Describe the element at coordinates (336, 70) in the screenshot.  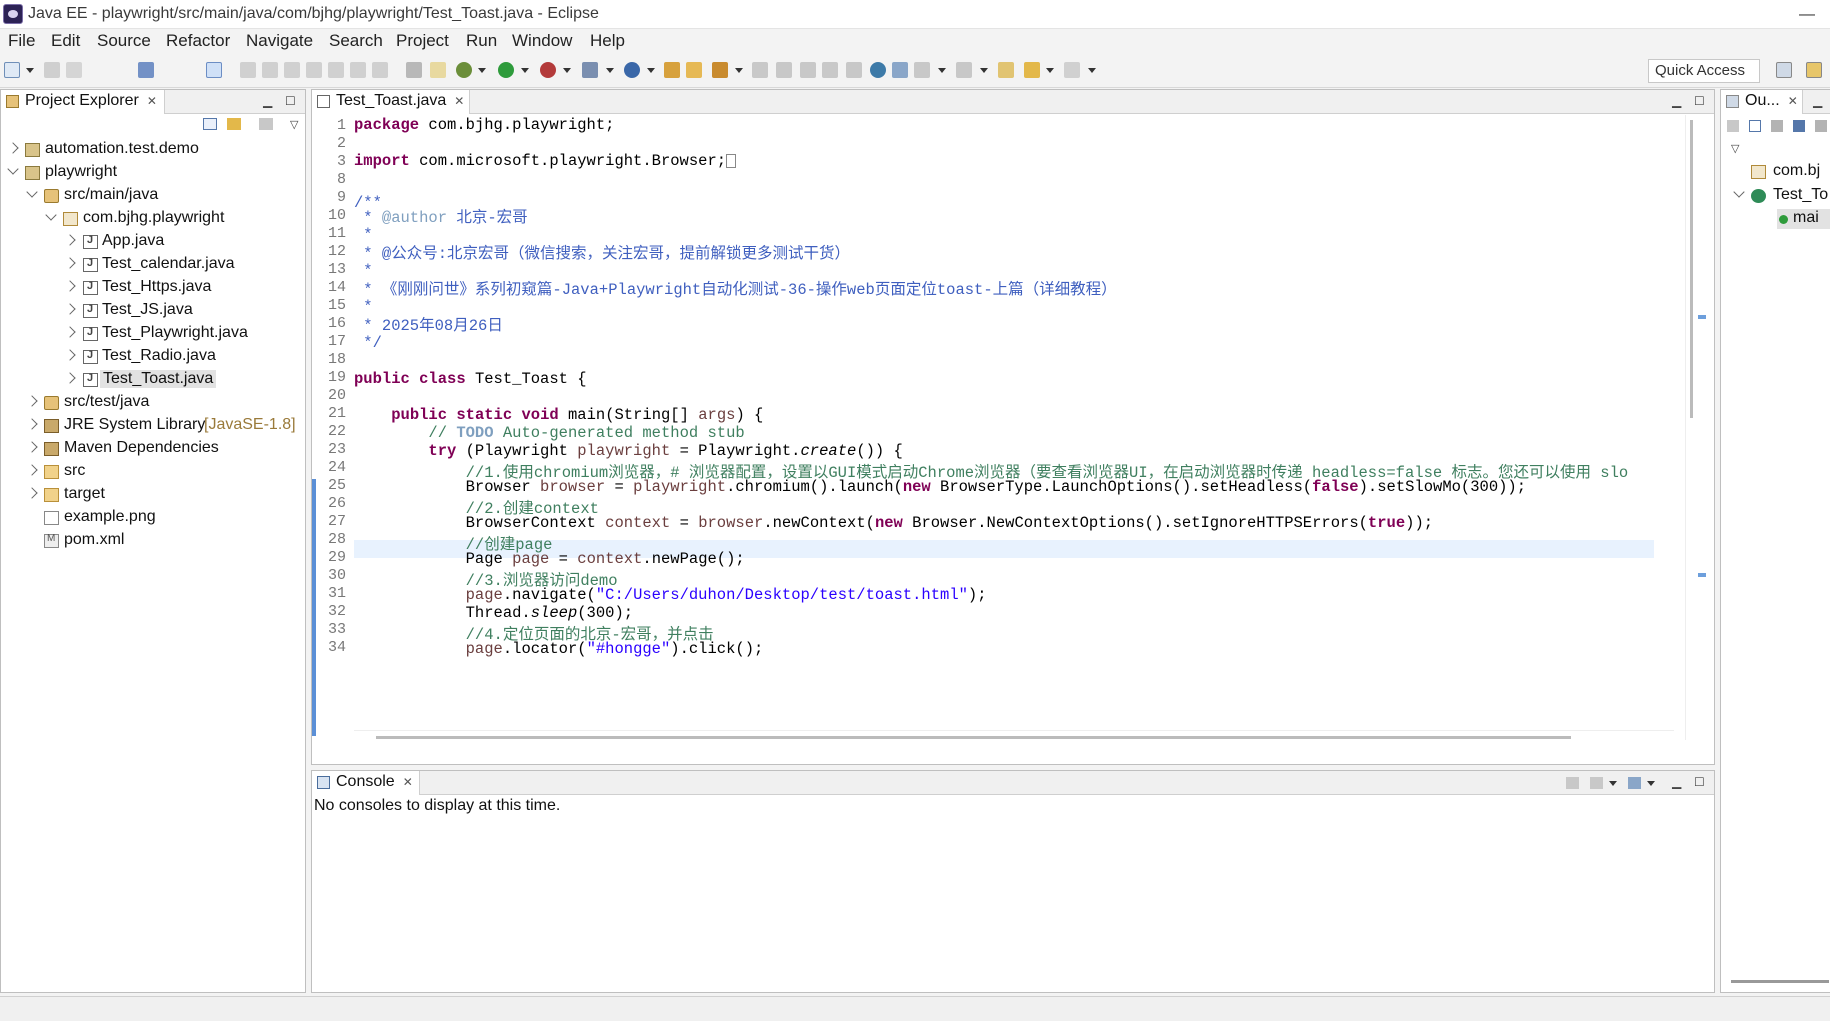
I see `step-into-icon` at that location.